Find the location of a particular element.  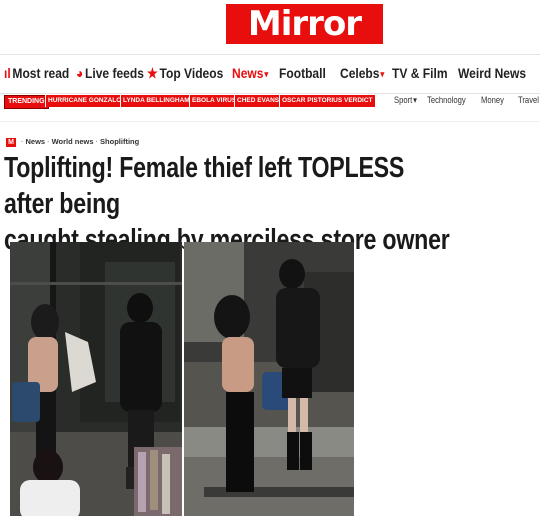

trending-item: EBOLA VIRUS is located at coordinates (214, 101).